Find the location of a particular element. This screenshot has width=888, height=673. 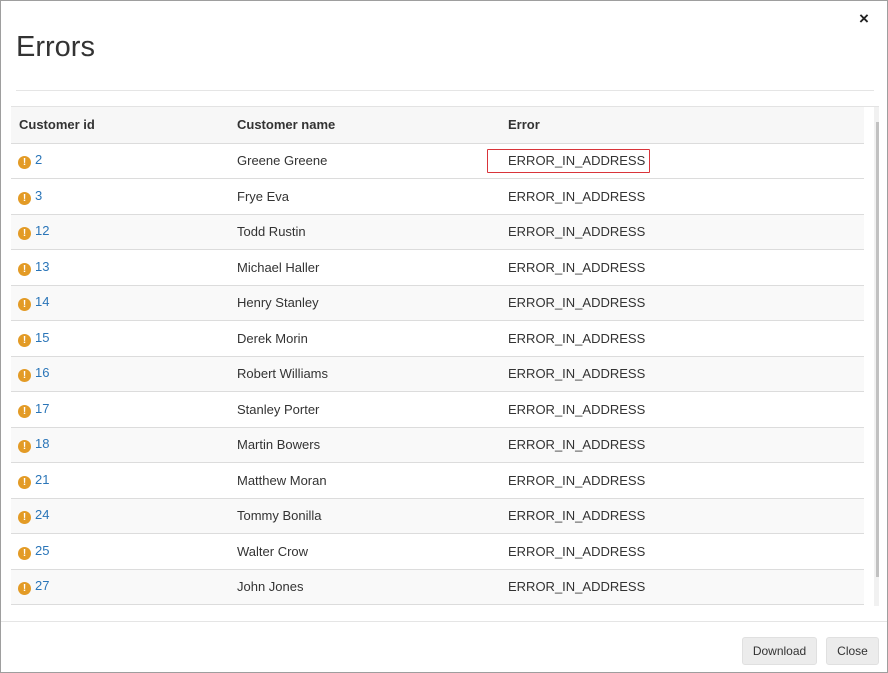

download-button: Download is located at coordinates (779, 651).